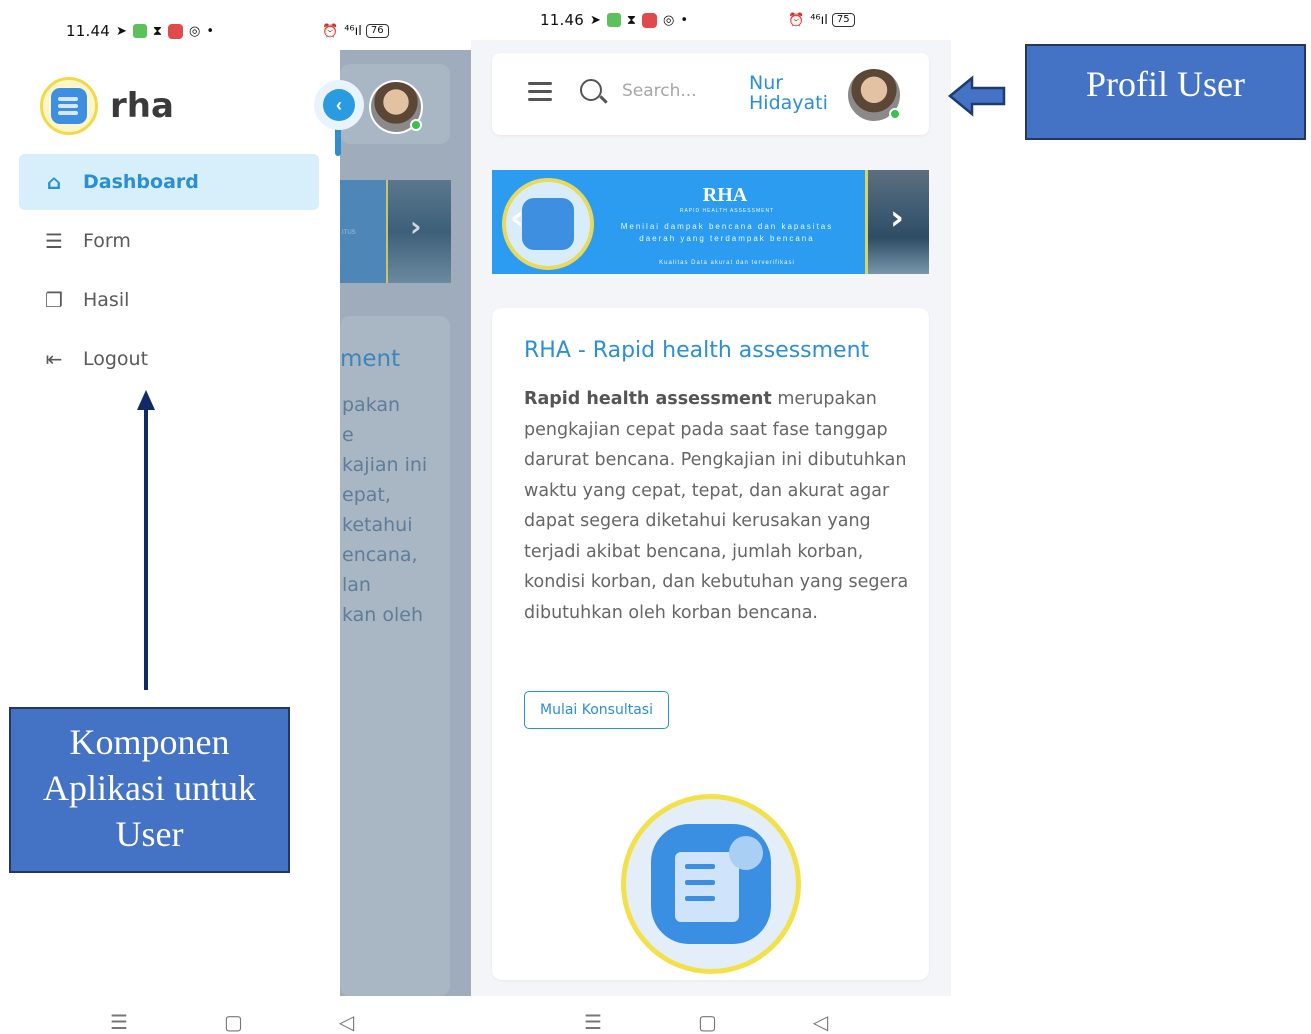  What do you see at coordinates (416, 226) in the screenshot?
I see `chevron-right-icon: ›` at bounding box center [416, 226].